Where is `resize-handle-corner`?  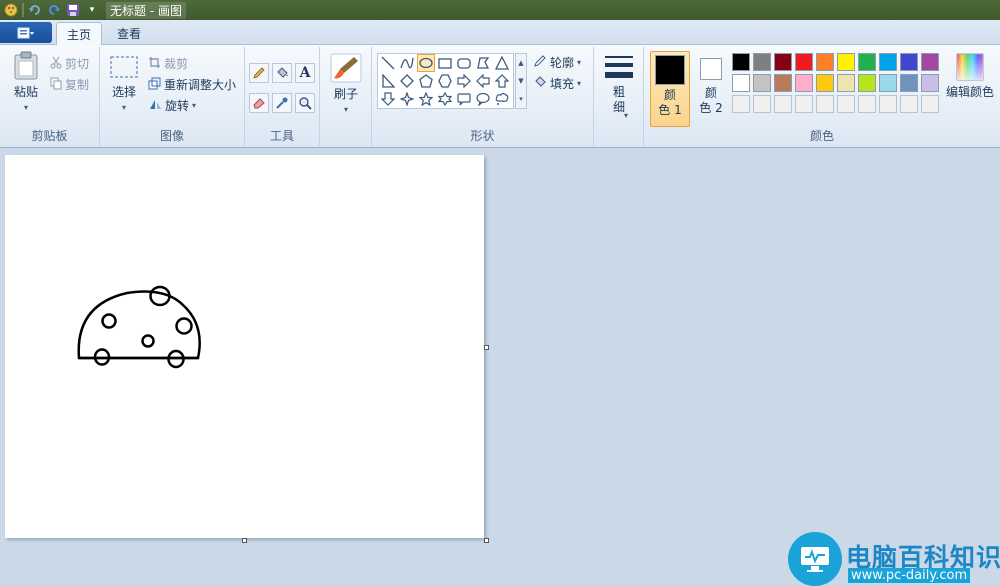 resize-handle-corner is located at coordinates (486, 540).